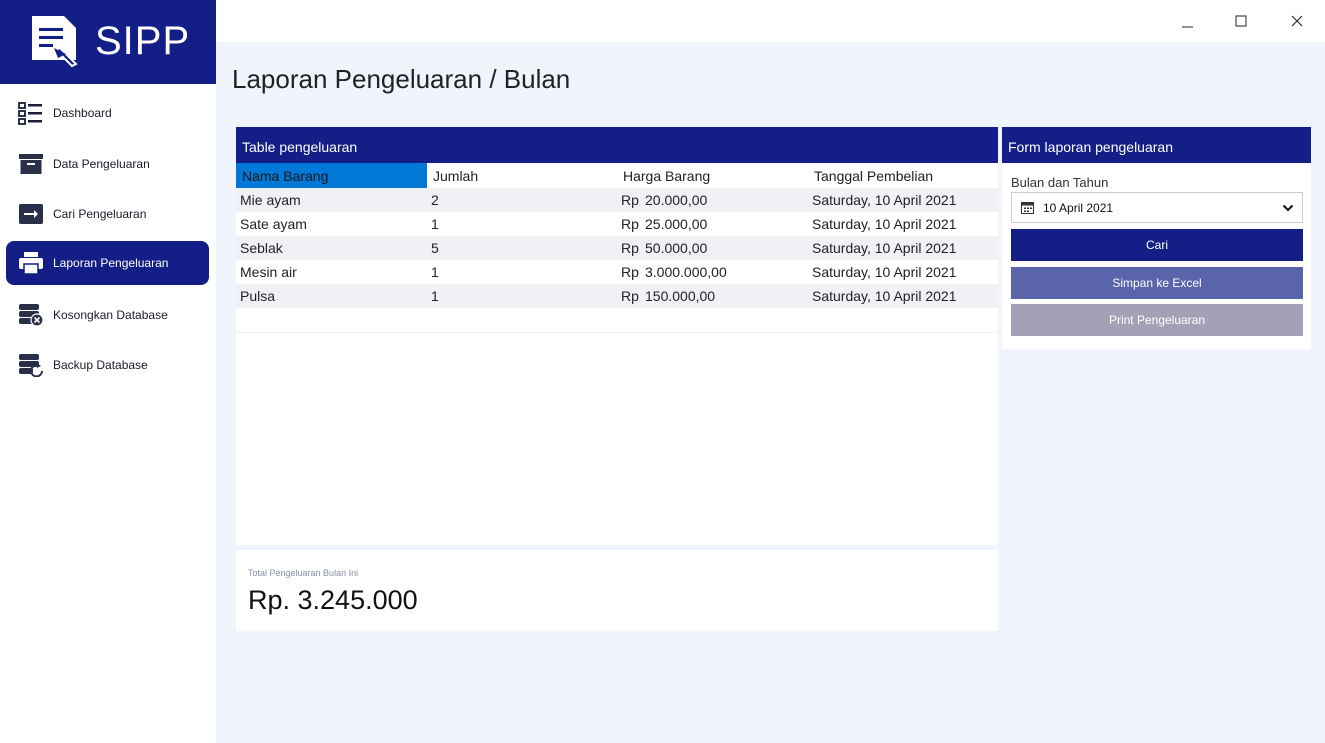 The width and height of the screenshot is (1325, 743). I want to click on print-button: Print Pengeluaran, so click(1157, 320).